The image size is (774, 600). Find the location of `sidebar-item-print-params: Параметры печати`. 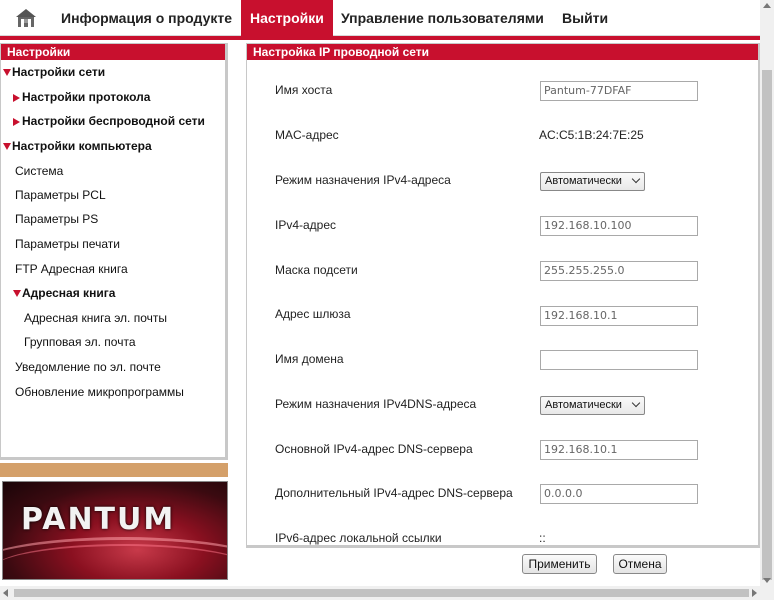

sidebar-item-print-params: Параметры печати is located at coordinates (67, 244).